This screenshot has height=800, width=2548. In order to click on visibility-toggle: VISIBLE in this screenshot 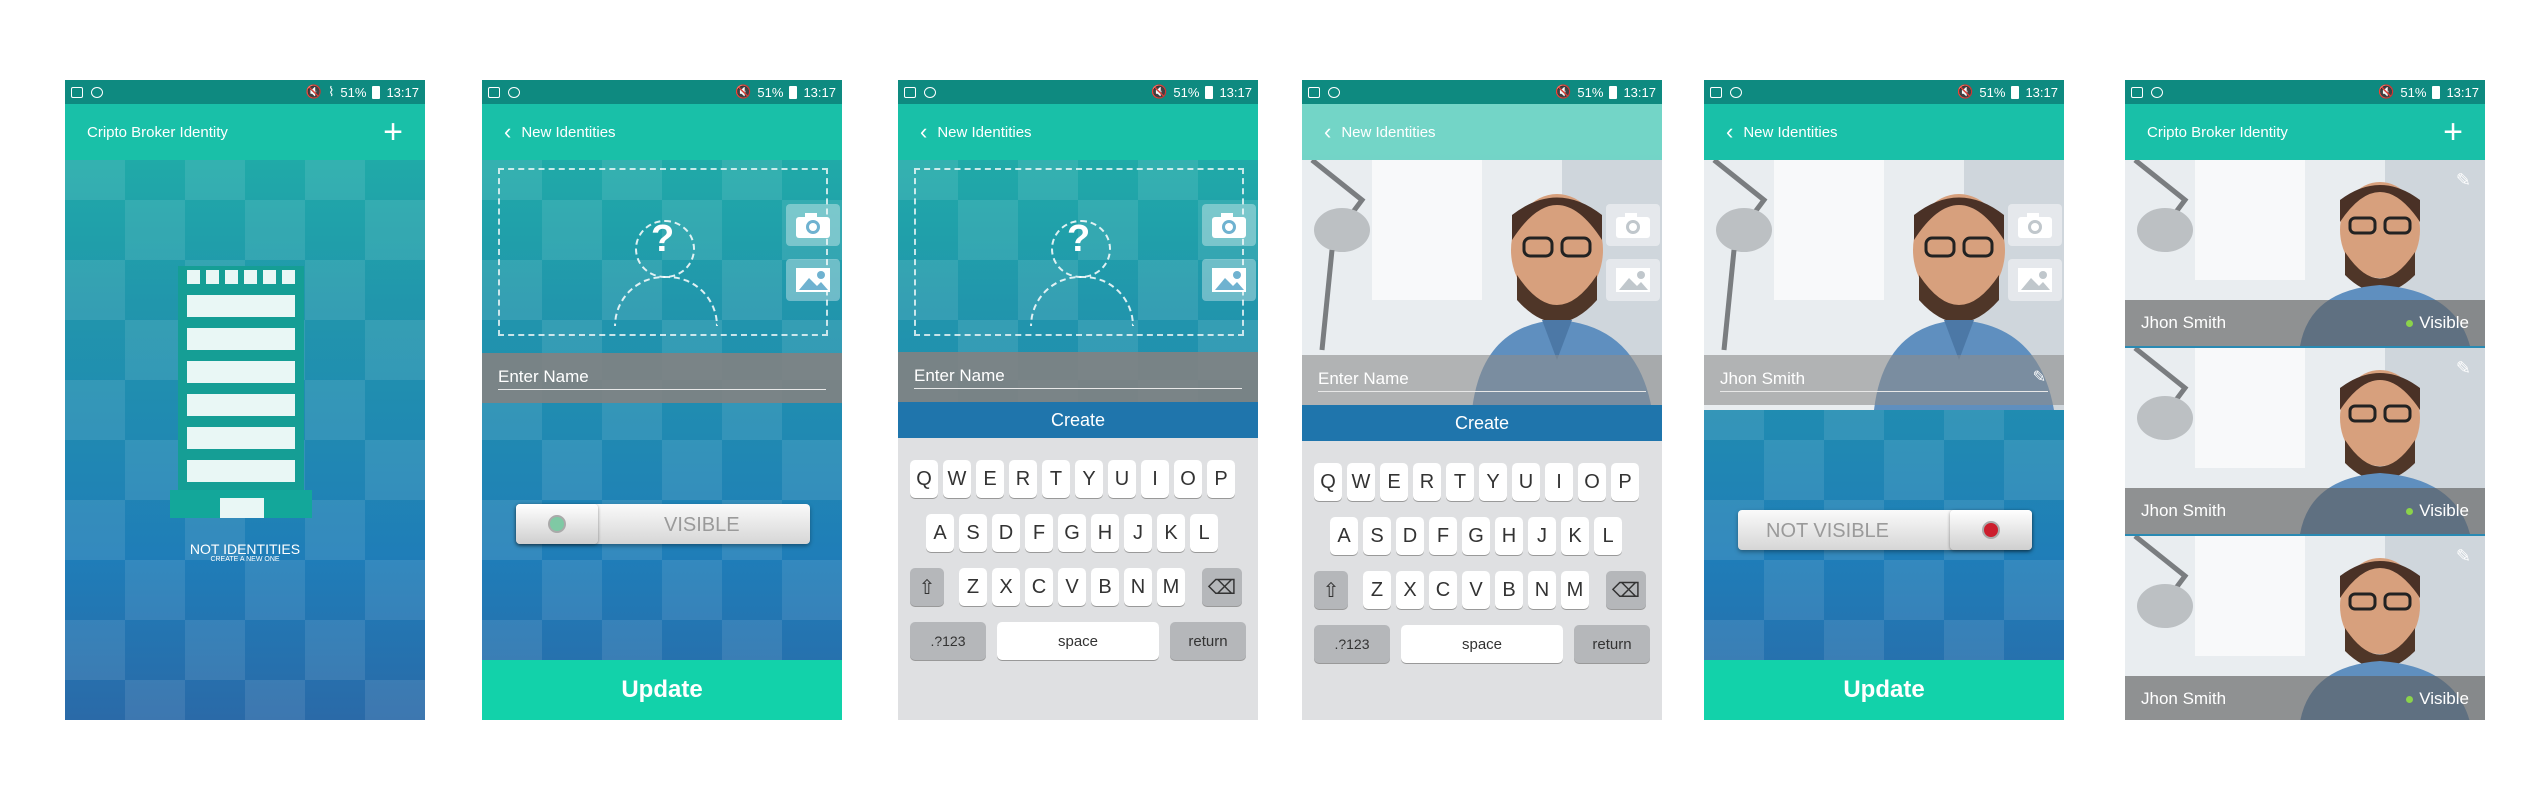, I will do `click(663, 524)`.